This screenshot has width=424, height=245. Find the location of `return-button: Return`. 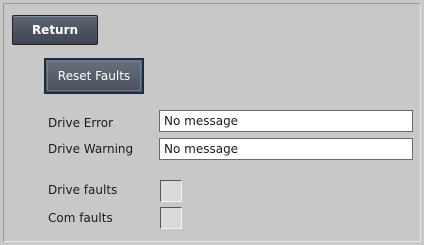

return-button: Return is located at coordinates (55, 30).